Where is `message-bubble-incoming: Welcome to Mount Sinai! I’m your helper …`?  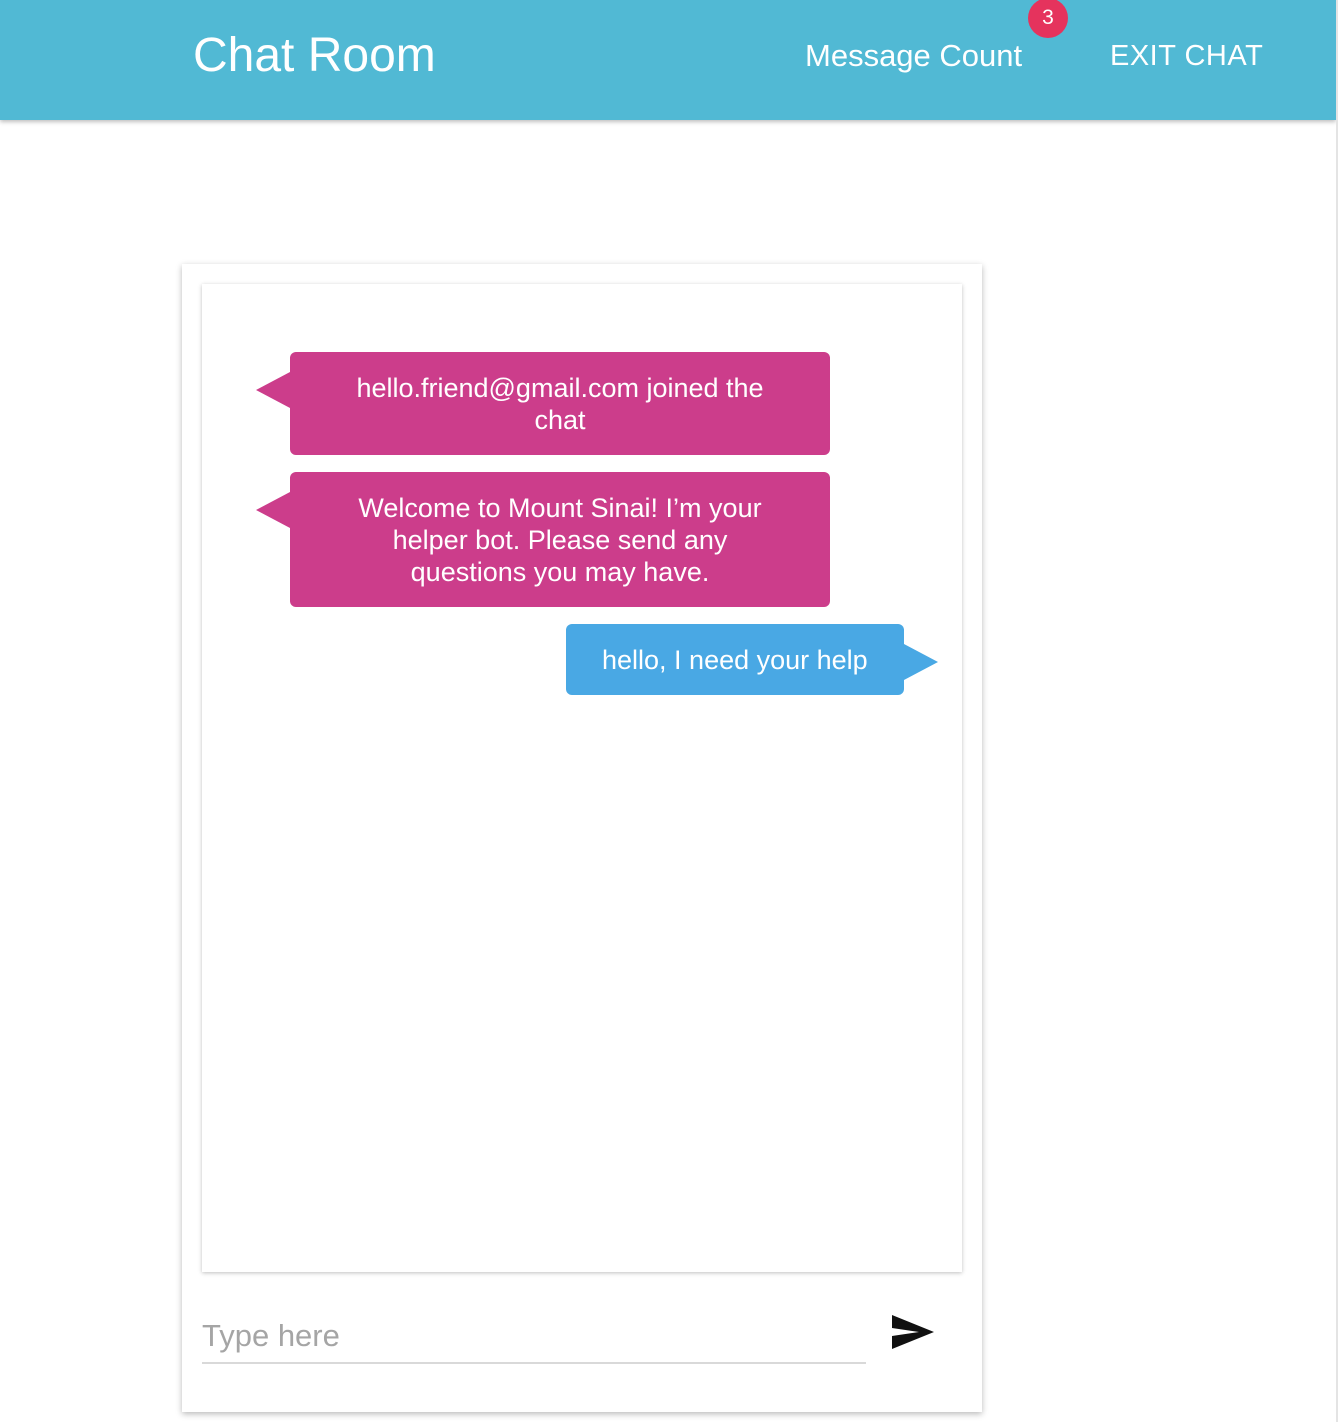 message-bubble-incoming: Welcome to Mount Sinai! I’m your helper … is located at coordinates (543, 539).